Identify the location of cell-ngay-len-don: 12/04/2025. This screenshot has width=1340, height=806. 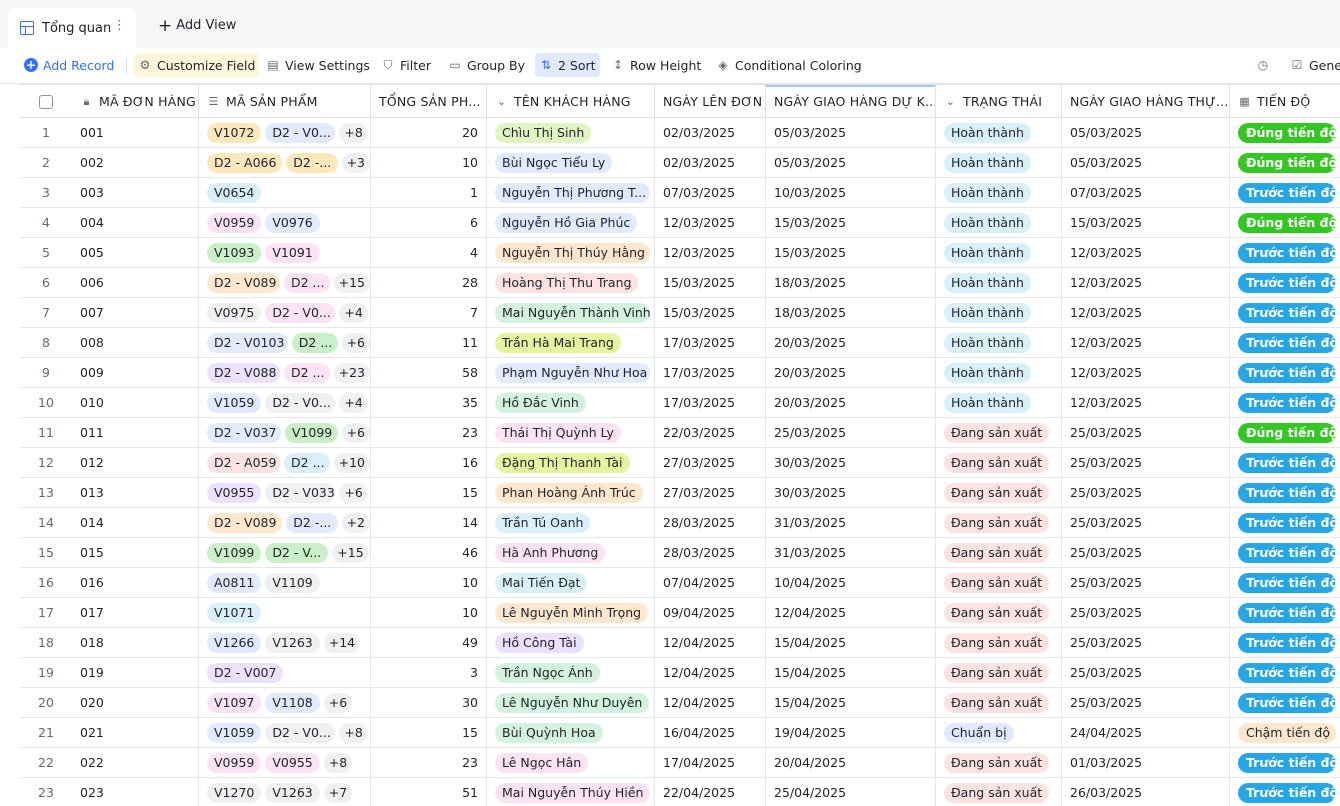
(710, 642).